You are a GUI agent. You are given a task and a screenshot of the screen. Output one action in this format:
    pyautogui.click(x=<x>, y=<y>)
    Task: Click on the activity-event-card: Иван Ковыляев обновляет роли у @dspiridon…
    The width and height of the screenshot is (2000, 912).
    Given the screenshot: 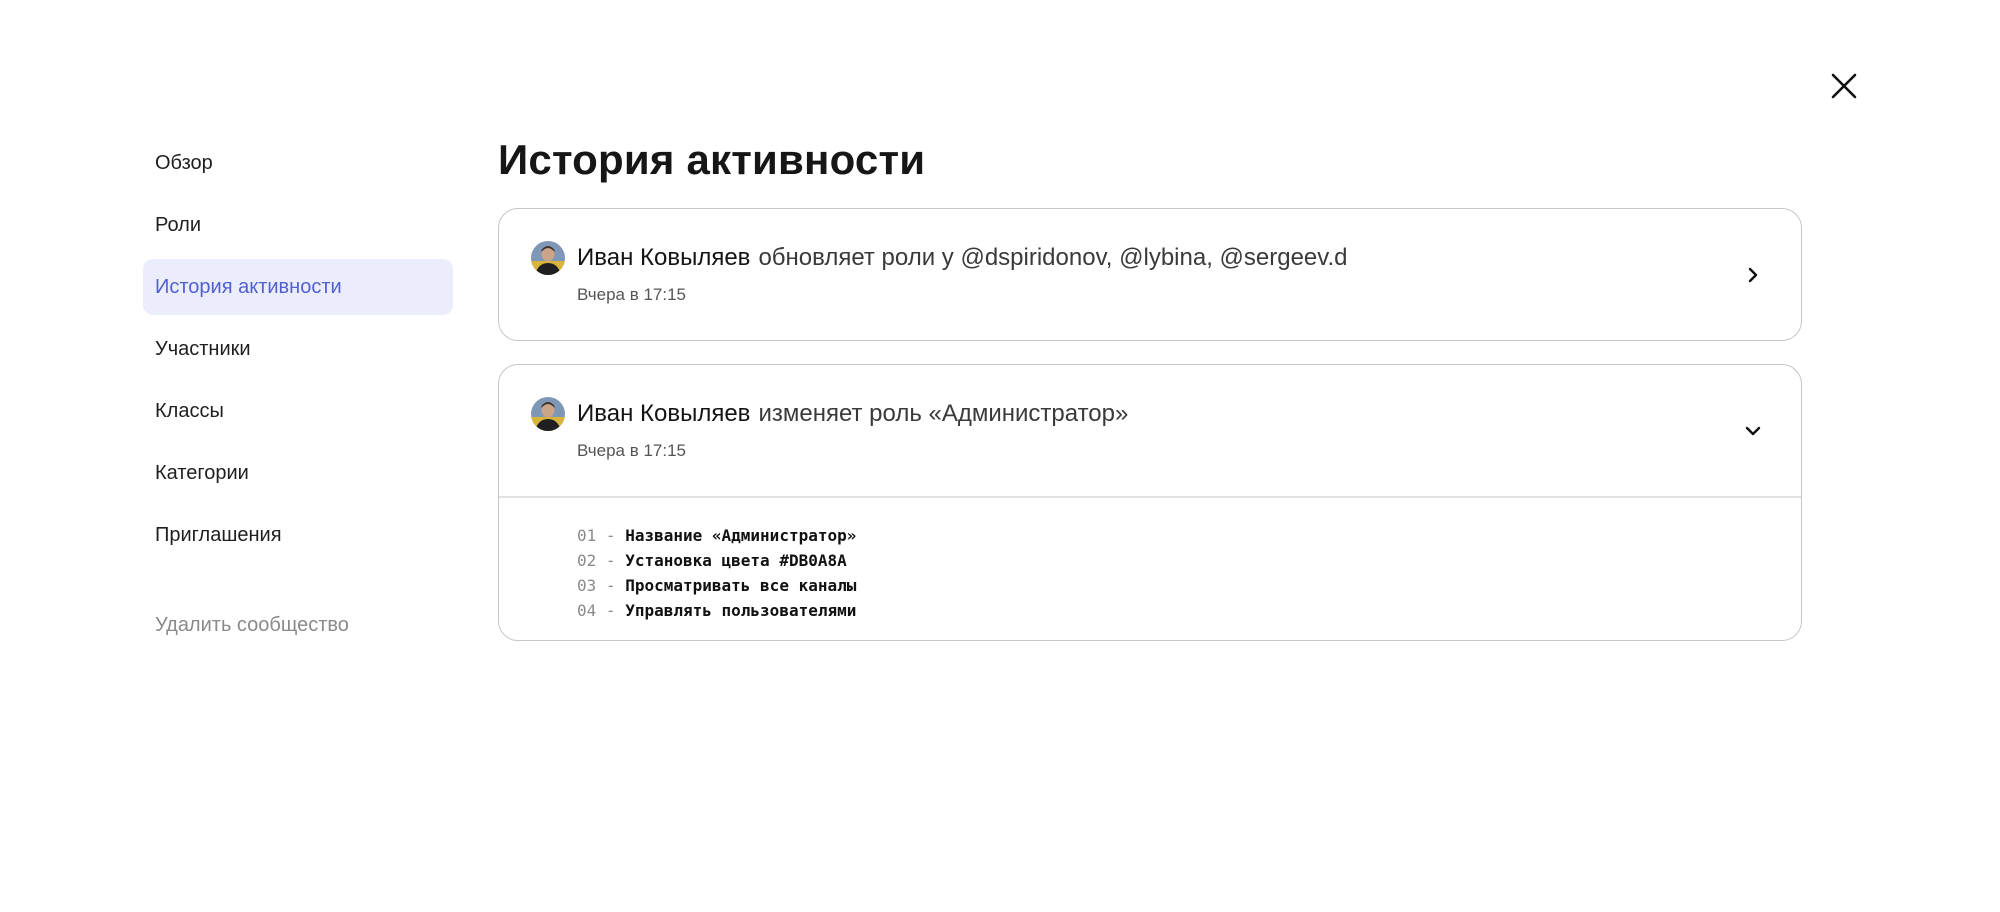 What is the action you would take?
    pyautogui.click(x=1150, y=274)
    